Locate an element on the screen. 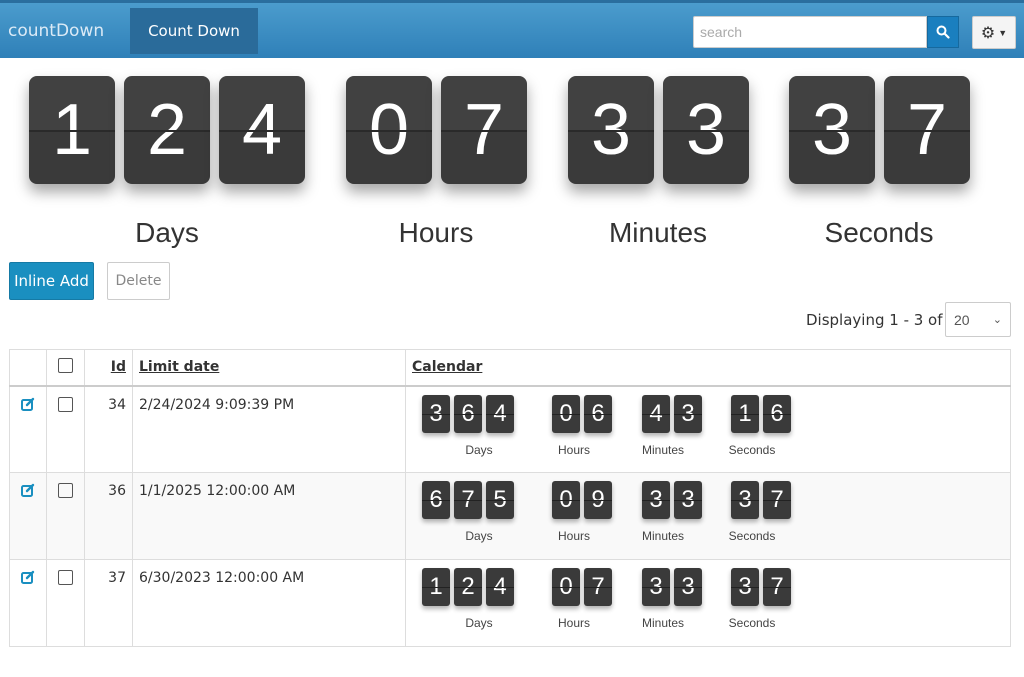  row-limit-date: 1/1/2025 12:00:00 AM is located at coordinates (269, 516).